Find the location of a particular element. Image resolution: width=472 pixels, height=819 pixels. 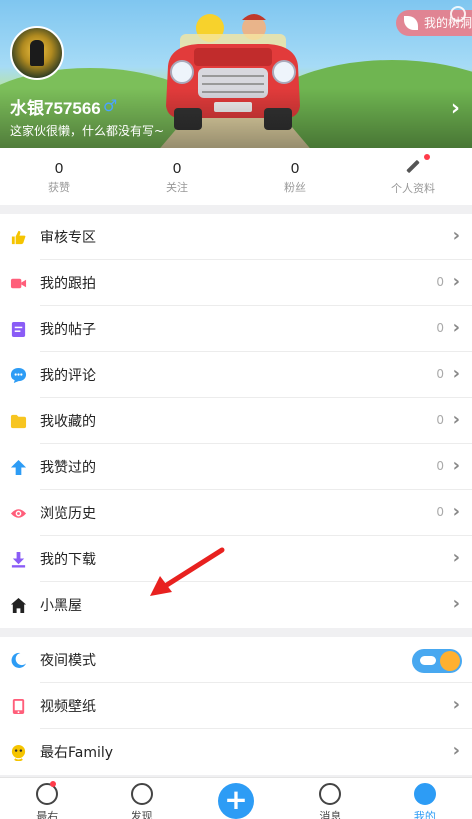

leaf-icon is located at coordinates (411, 23).